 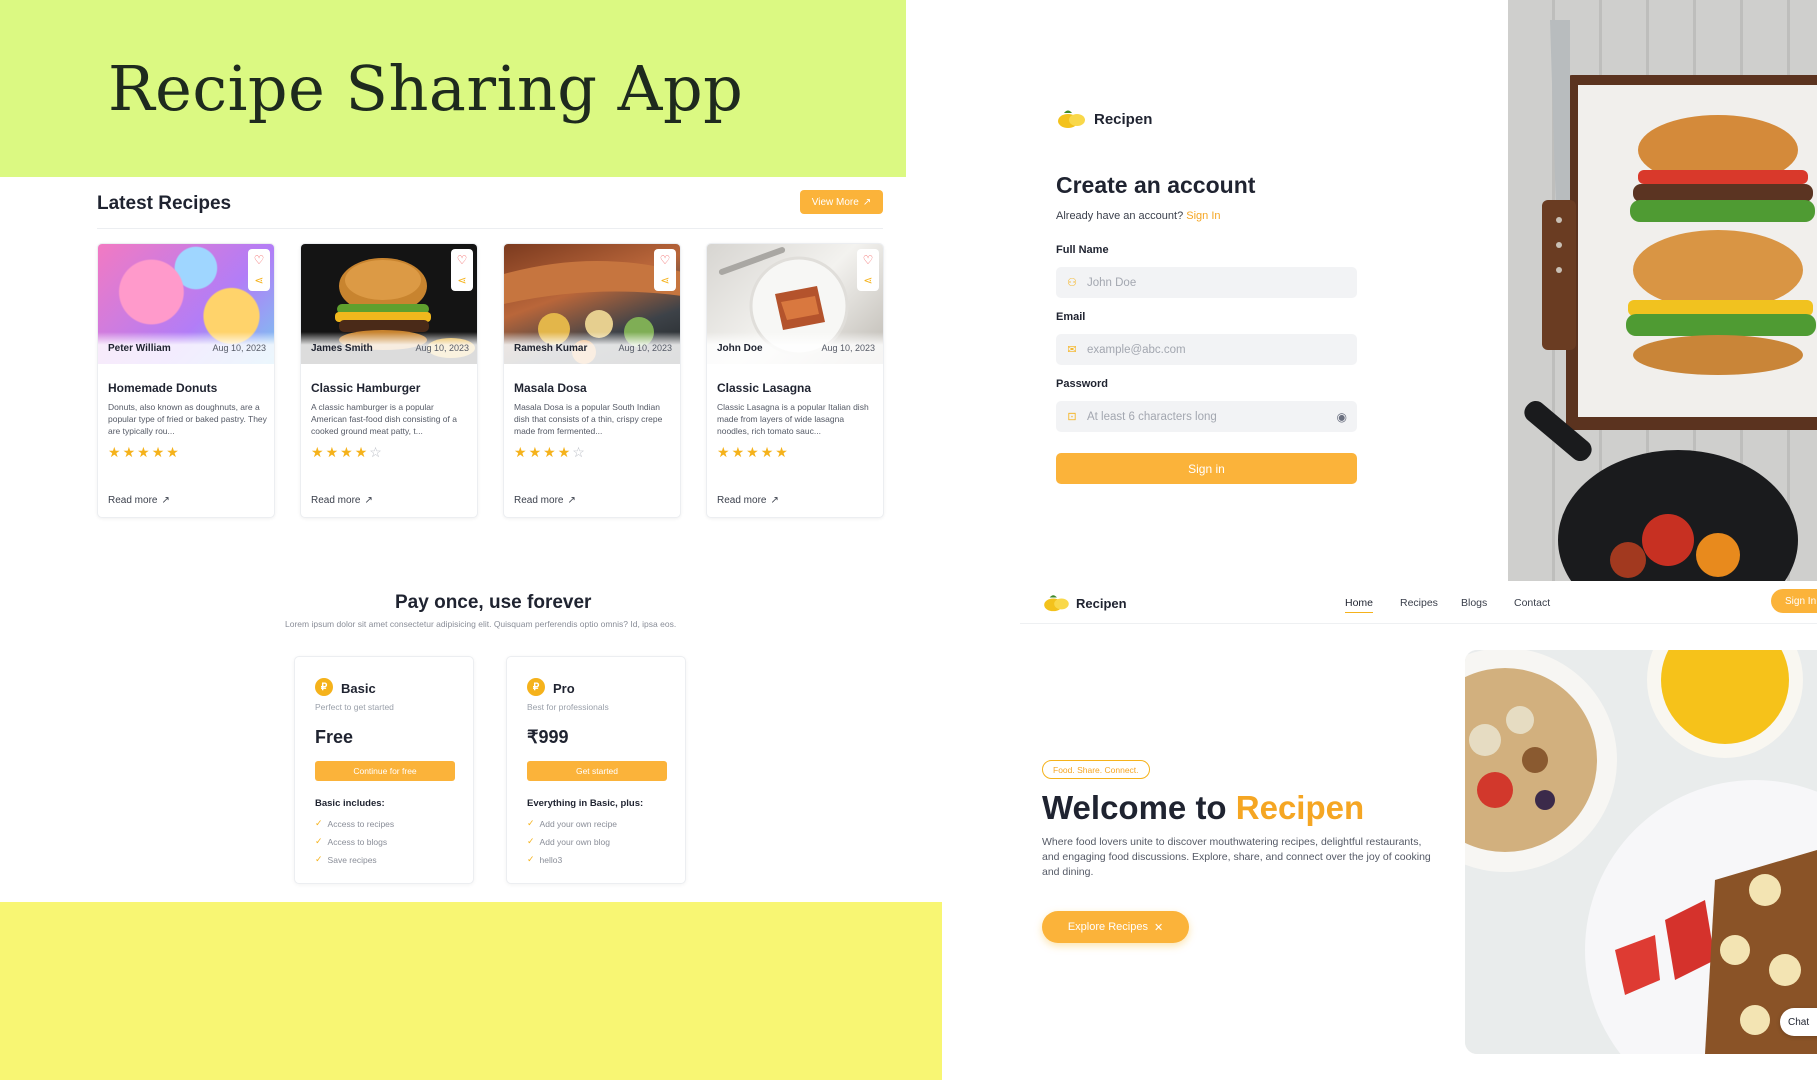 I want to click on nav-logo: Recipen, so click(x=1084, y=603).